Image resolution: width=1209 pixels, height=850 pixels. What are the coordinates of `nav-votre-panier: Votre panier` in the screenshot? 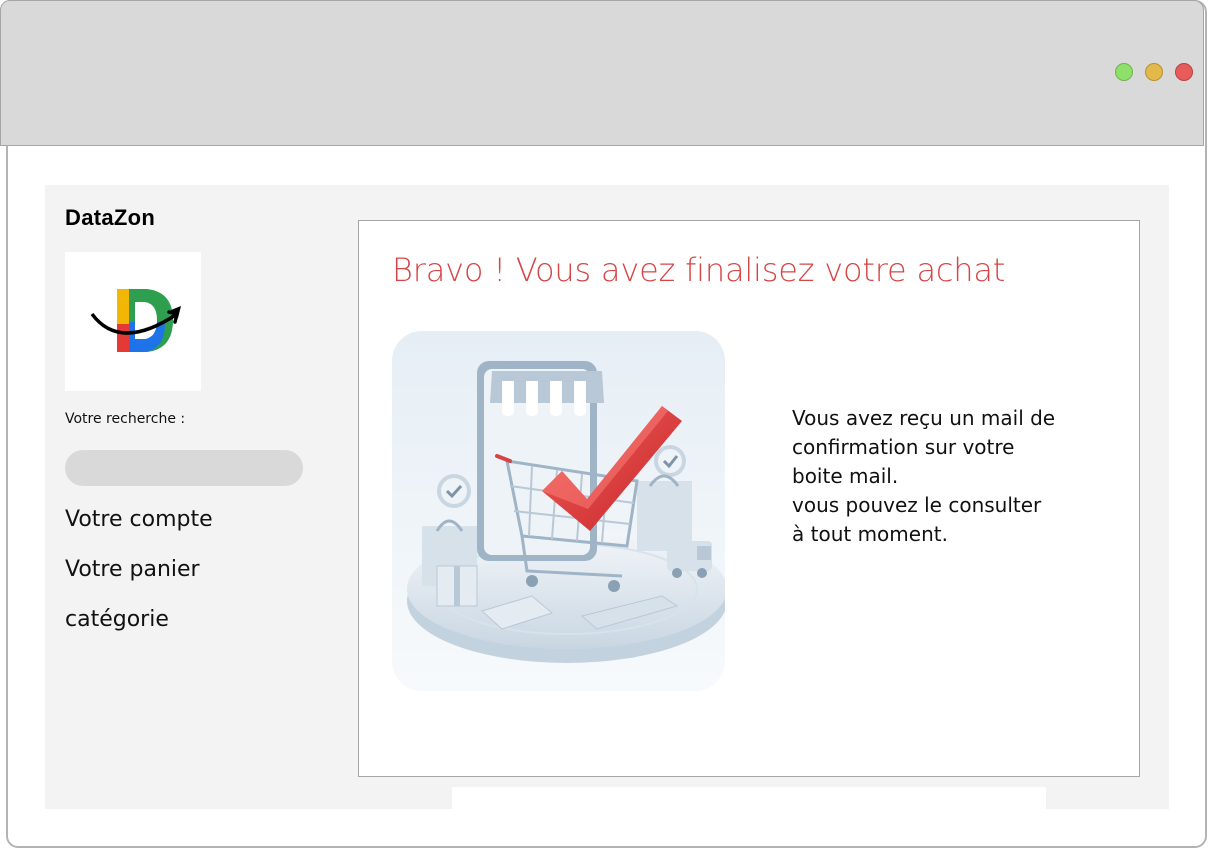 It's located at (132, 569).